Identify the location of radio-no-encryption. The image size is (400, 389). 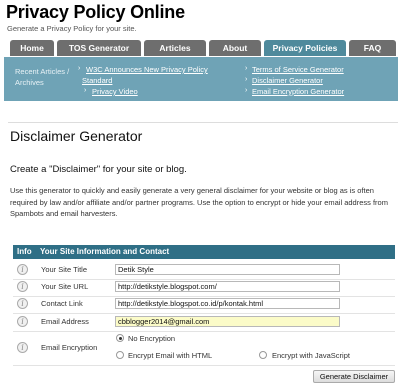
(120, 338).